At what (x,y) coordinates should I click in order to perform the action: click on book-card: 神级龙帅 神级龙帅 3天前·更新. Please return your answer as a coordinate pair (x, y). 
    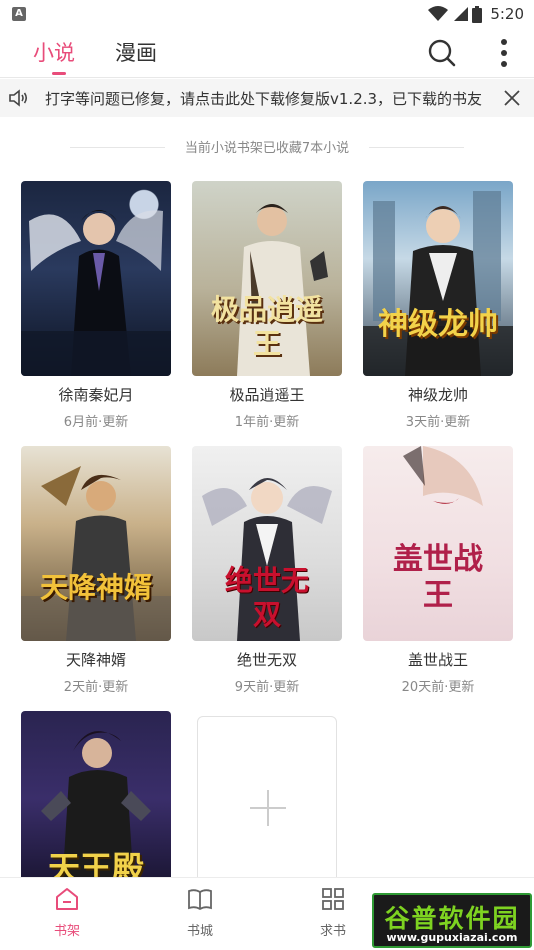
    Looking at the image, I should click on (438, 305).